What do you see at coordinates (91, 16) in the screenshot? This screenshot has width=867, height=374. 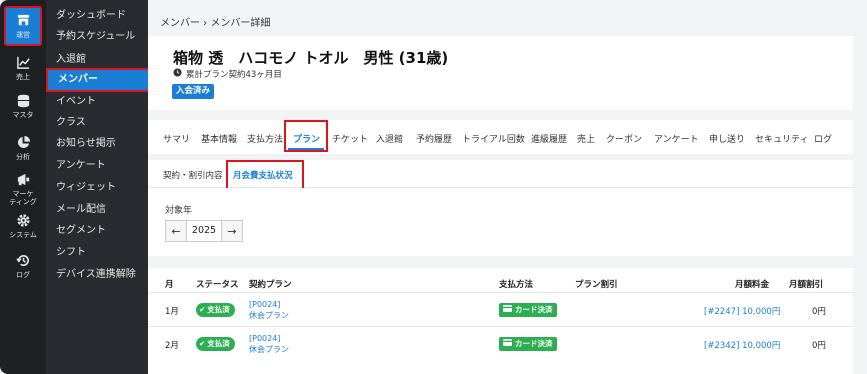 I see `submenu-item-dashboard: ダッシュボード` at bounding box center [91, 16].